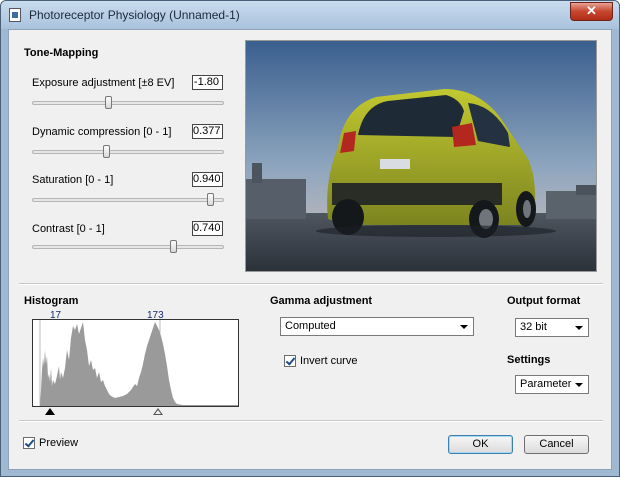  I want to click on close-button: ✕, so click(591, 11).